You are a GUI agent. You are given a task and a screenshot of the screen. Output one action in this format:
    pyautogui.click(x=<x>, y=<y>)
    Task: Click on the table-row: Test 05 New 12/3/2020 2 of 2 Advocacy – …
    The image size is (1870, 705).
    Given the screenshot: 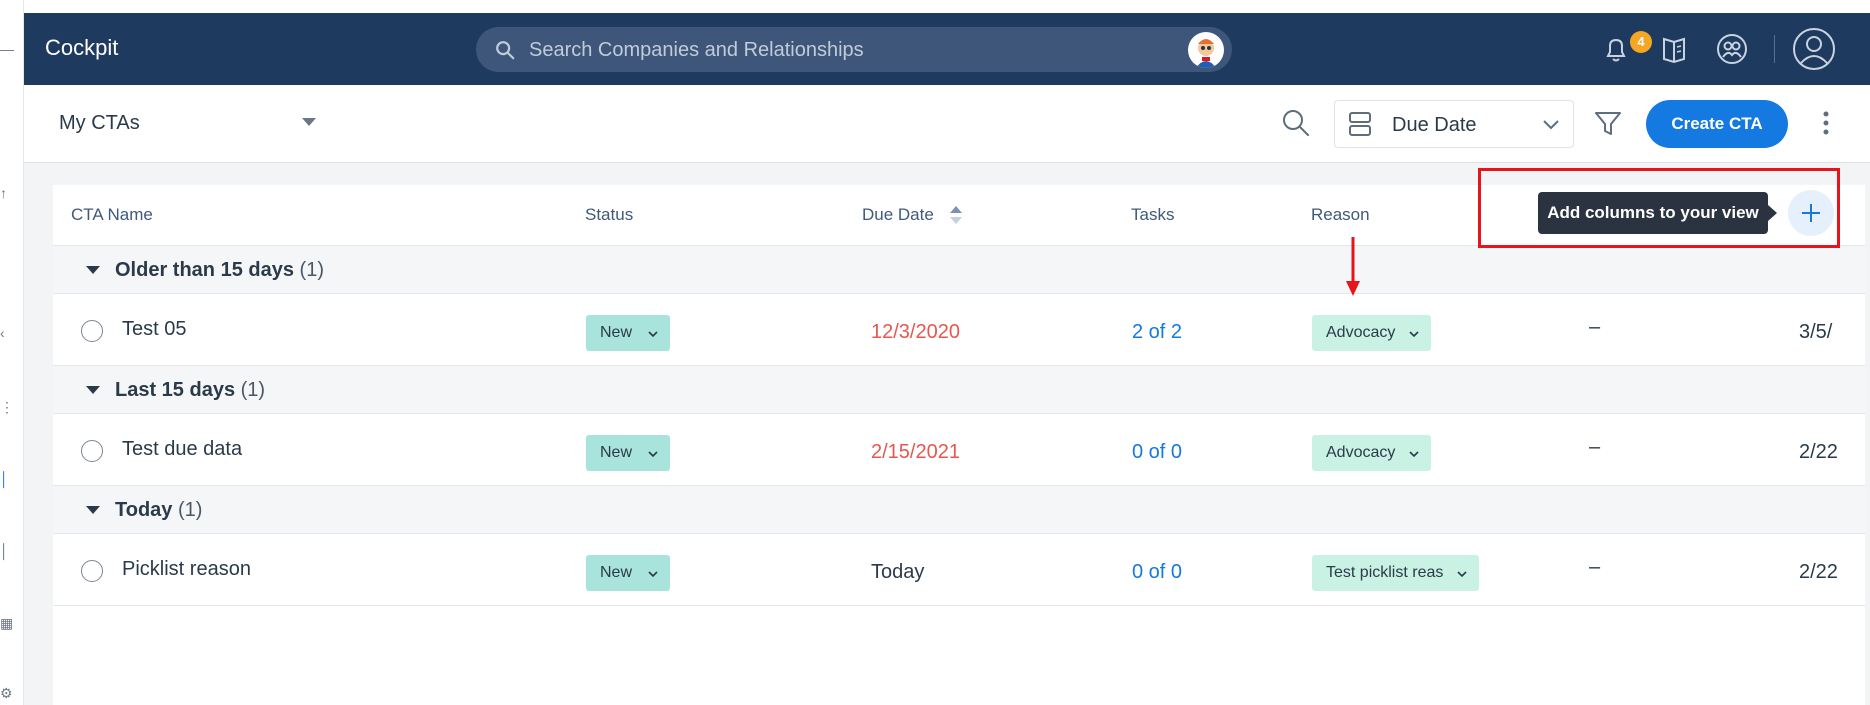 What is the action you would take?
    pyautogui.click(x=959, y=330)
    